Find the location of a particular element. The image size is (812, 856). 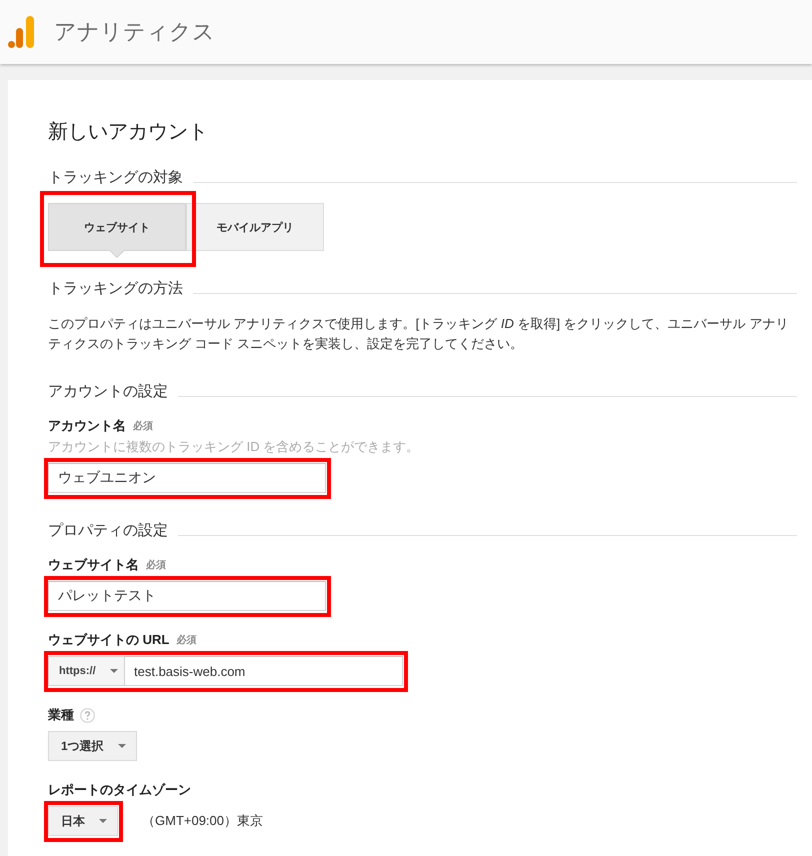

pointer-notch-icon is located at coordinates (117, 254).